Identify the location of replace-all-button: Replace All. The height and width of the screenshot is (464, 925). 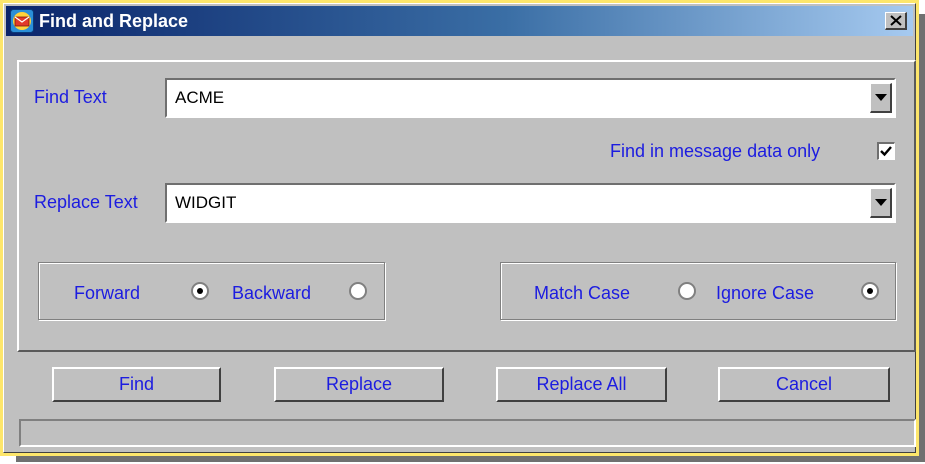
(581, 384).